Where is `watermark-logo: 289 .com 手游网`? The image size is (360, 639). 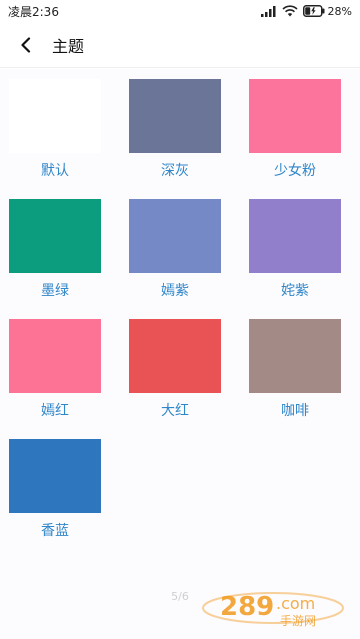
watermark-logo: 289 .com 手游网 is located at coordinates (273, 610).